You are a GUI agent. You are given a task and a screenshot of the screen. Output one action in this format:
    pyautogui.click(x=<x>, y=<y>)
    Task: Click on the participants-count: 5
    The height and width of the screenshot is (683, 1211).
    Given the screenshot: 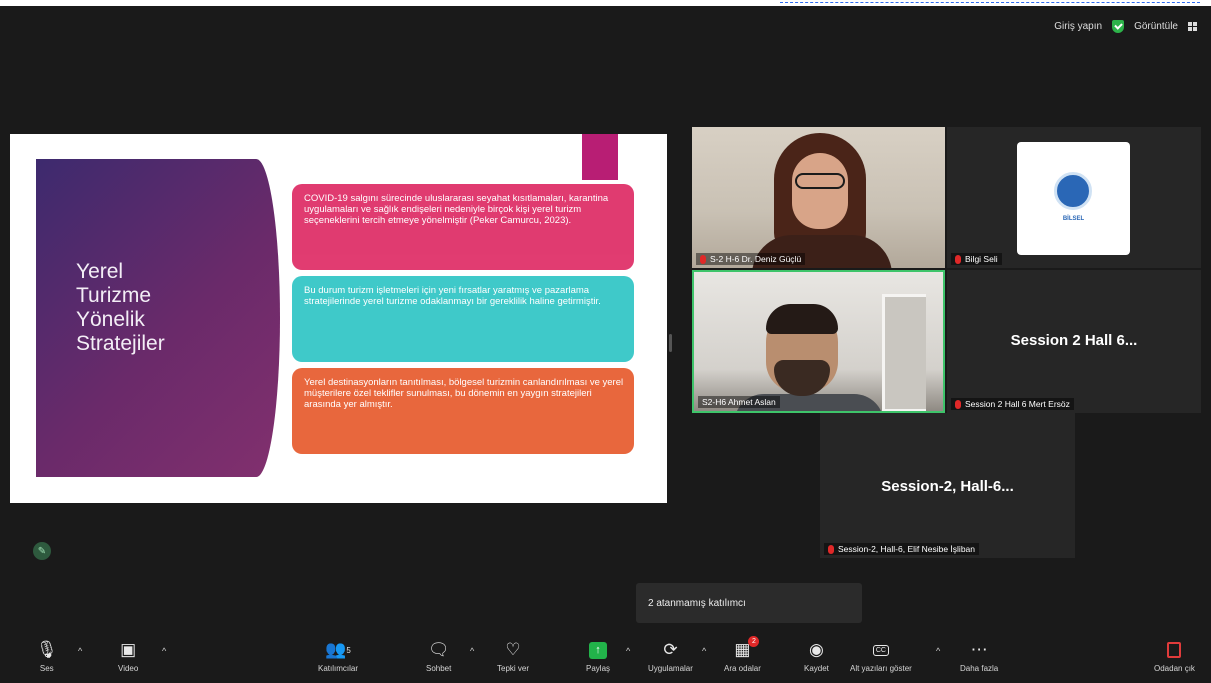 What is the action you would take?
    pyautogui.click(x=348, y=650)
    